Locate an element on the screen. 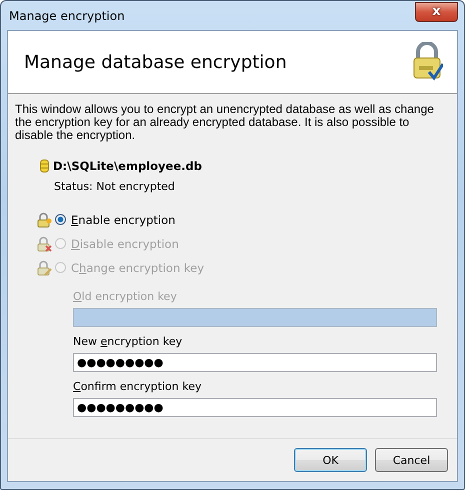 This screenshot has height=490, width=465. padlock-check-icon is located at coordinates (427, 62).